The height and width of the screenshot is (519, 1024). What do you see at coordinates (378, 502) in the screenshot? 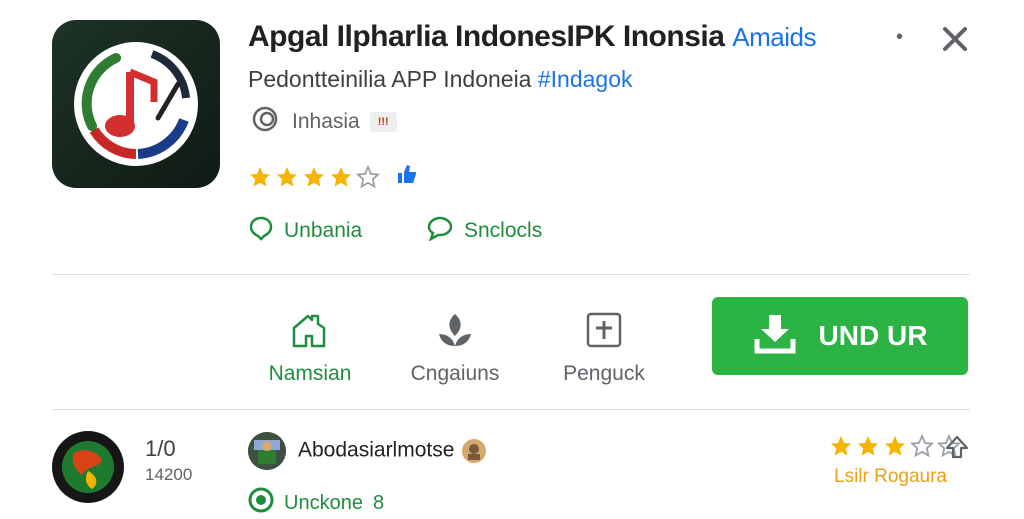
I see `review-status-suffix: 8` at bounding box center [378, 502].